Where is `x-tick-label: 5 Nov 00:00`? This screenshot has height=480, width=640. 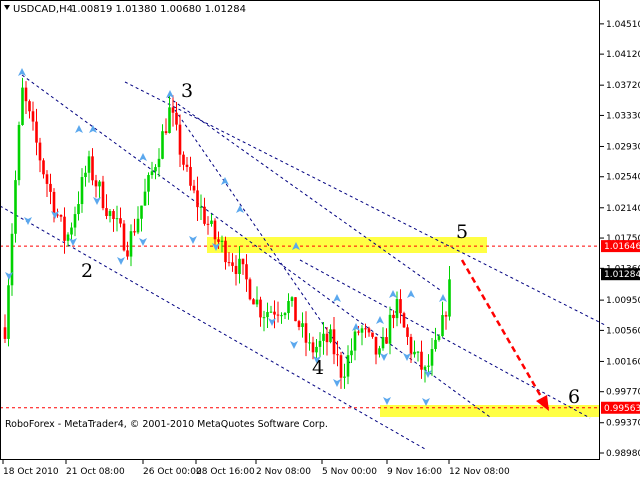
x-tick-label: 5 Nov 00:00 is located at coordinates (349, 472).